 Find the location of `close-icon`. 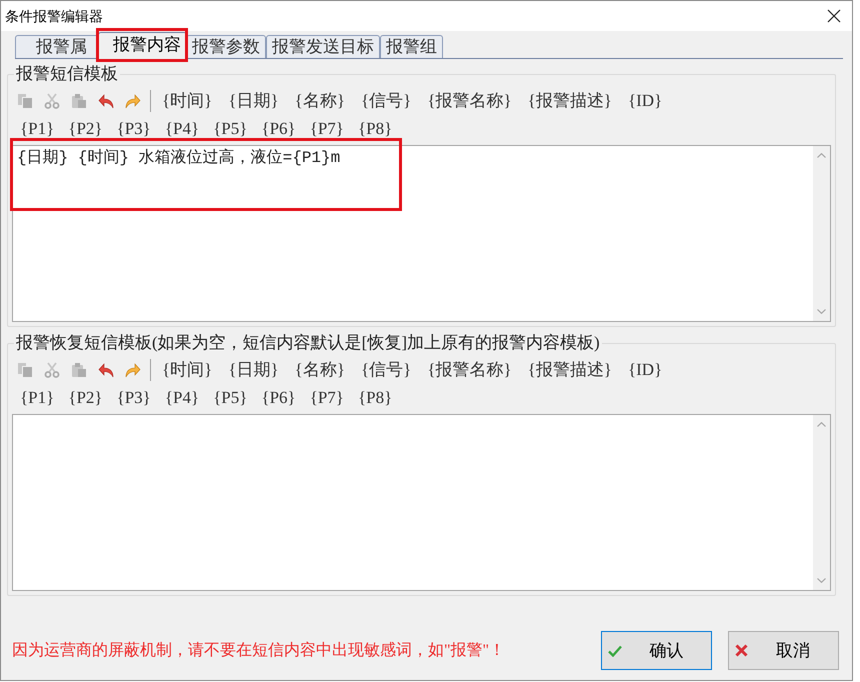

close-icon is located at coordinates (834, 16).